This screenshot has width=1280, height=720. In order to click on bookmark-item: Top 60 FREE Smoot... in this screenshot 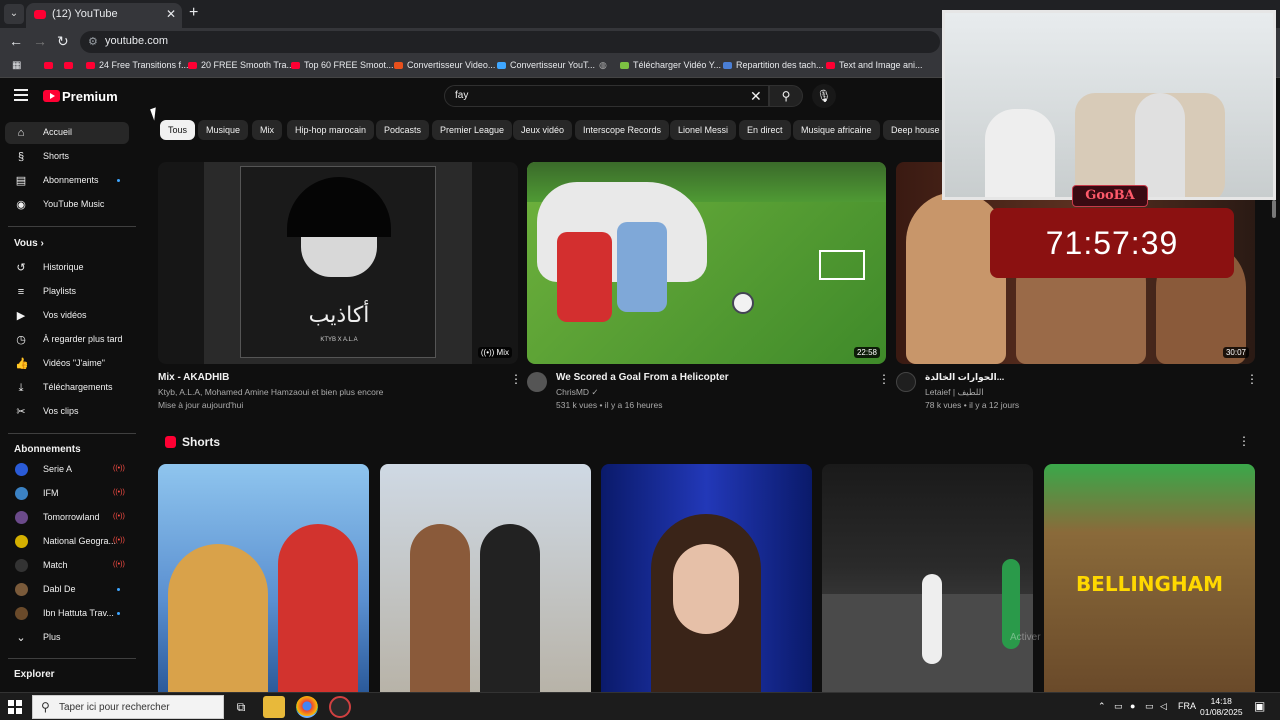, I will do `click(342, 65)`.